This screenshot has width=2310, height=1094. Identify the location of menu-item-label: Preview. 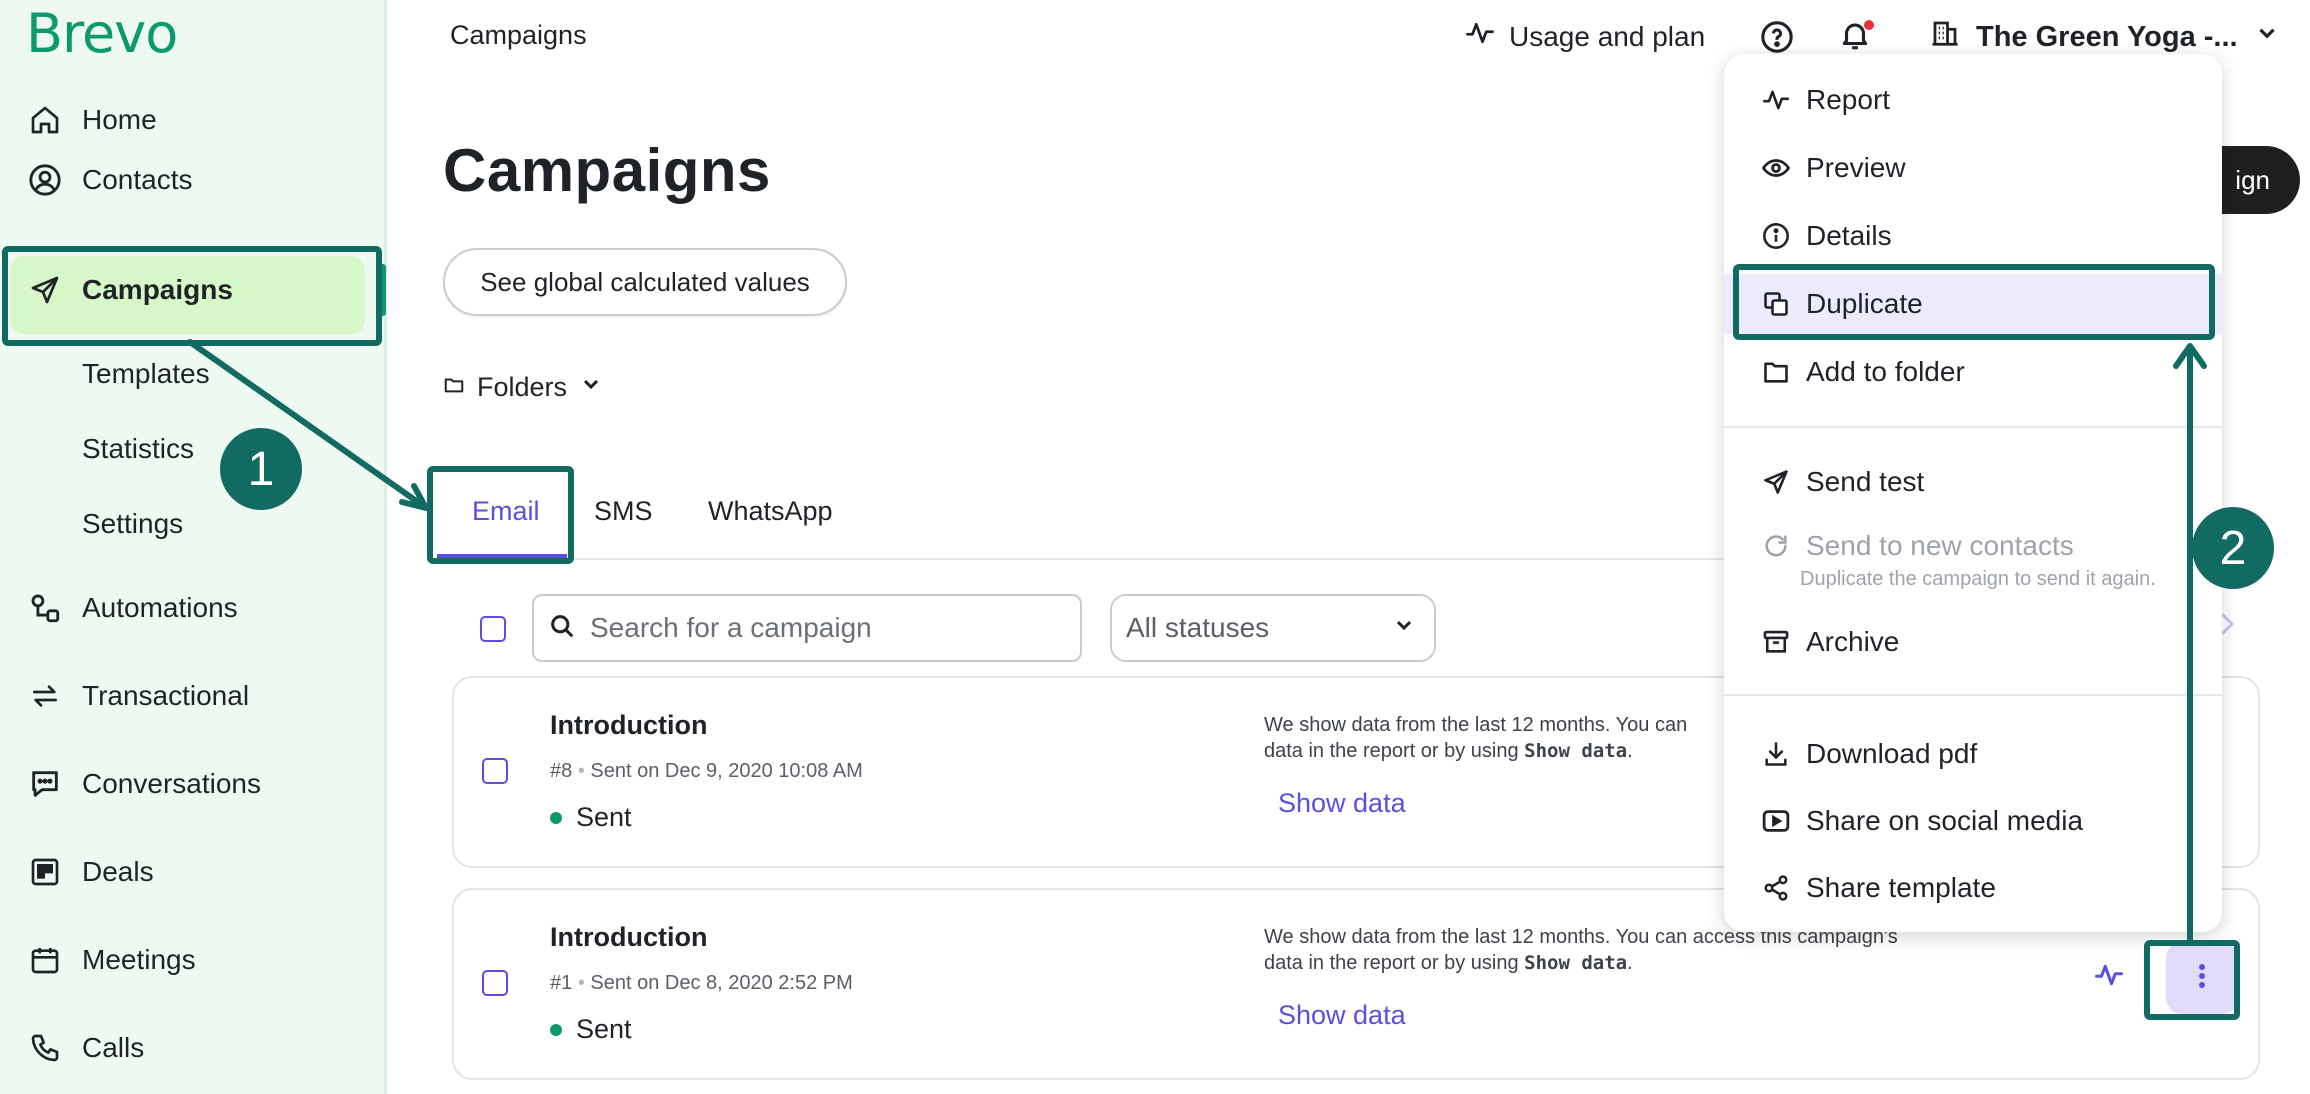
(1856, 167).